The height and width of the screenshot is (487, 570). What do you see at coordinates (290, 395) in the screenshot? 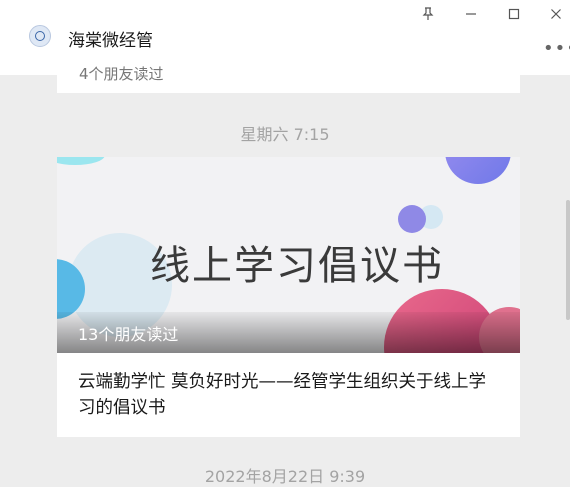
I see `article-title: 云端勤学忙 莫负好时光——经管学生组织关于线上学习的倡议书` at bounding box center [290, 395].